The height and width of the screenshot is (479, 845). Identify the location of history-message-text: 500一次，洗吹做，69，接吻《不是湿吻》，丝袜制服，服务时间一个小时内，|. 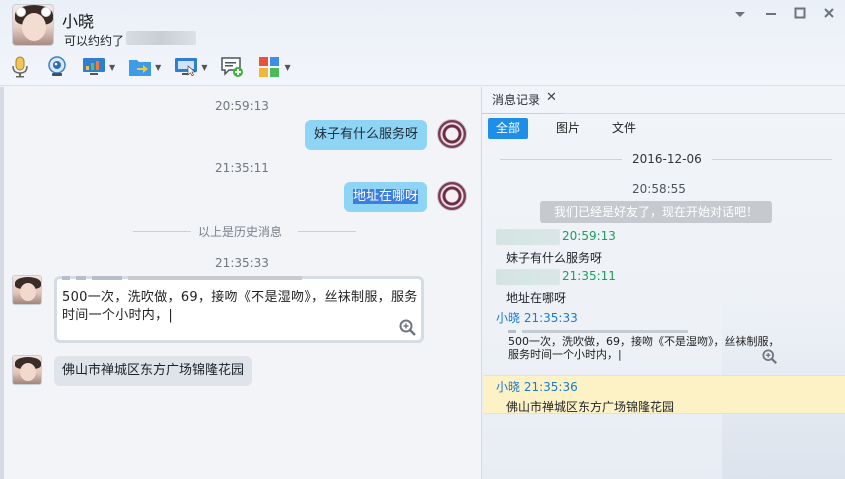
(644, 348).